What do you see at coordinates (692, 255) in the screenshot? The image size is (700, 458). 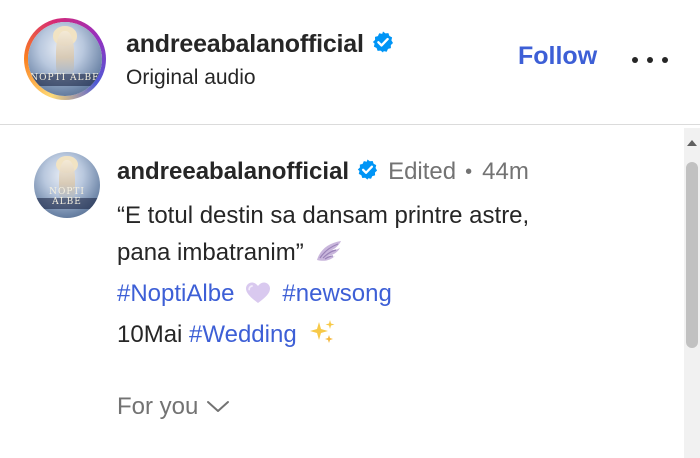 I see `scrollbar-thumb` at bounding box center [692, 255].